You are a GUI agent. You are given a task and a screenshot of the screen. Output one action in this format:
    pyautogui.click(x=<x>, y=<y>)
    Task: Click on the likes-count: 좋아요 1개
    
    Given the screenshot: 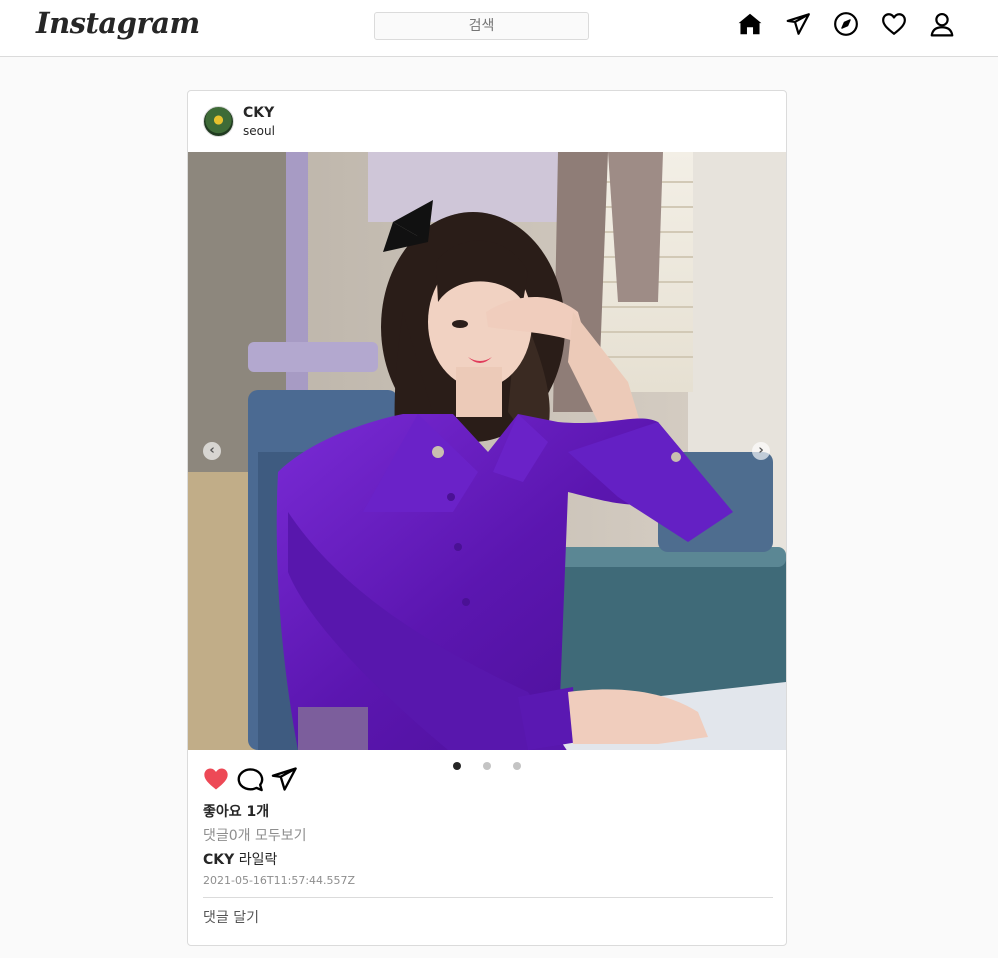 What is the action you would take?
    pyautogui.click(x=236, y=811)
    